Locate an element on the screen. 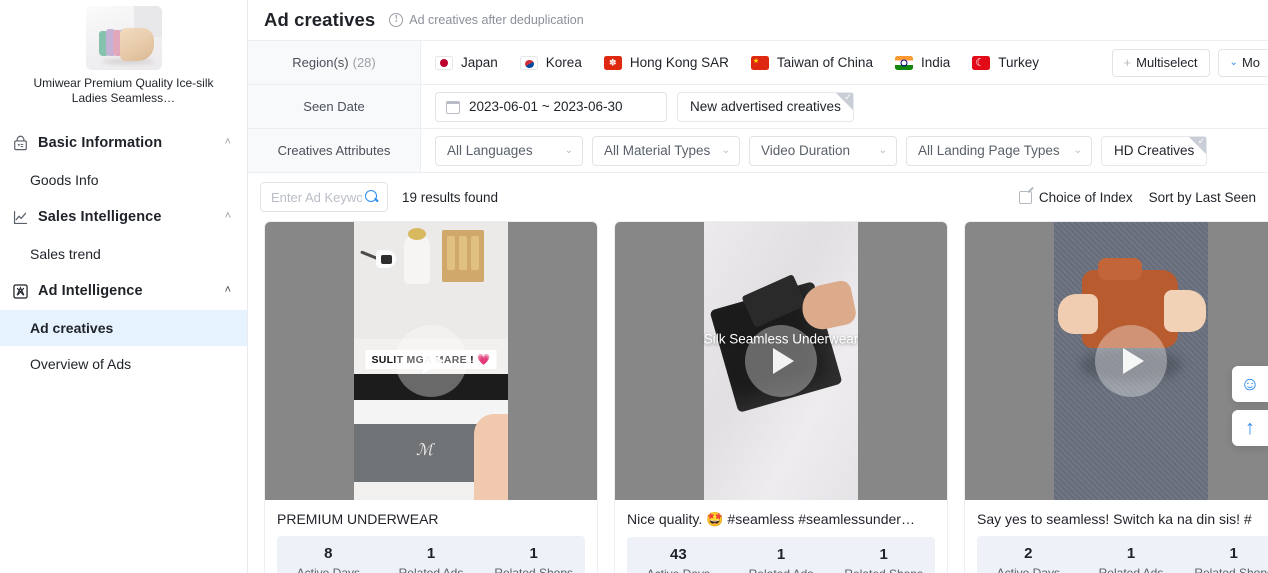 This screenshot has width=1268, height=573. creative-media is located at coordinates (1116, 361).